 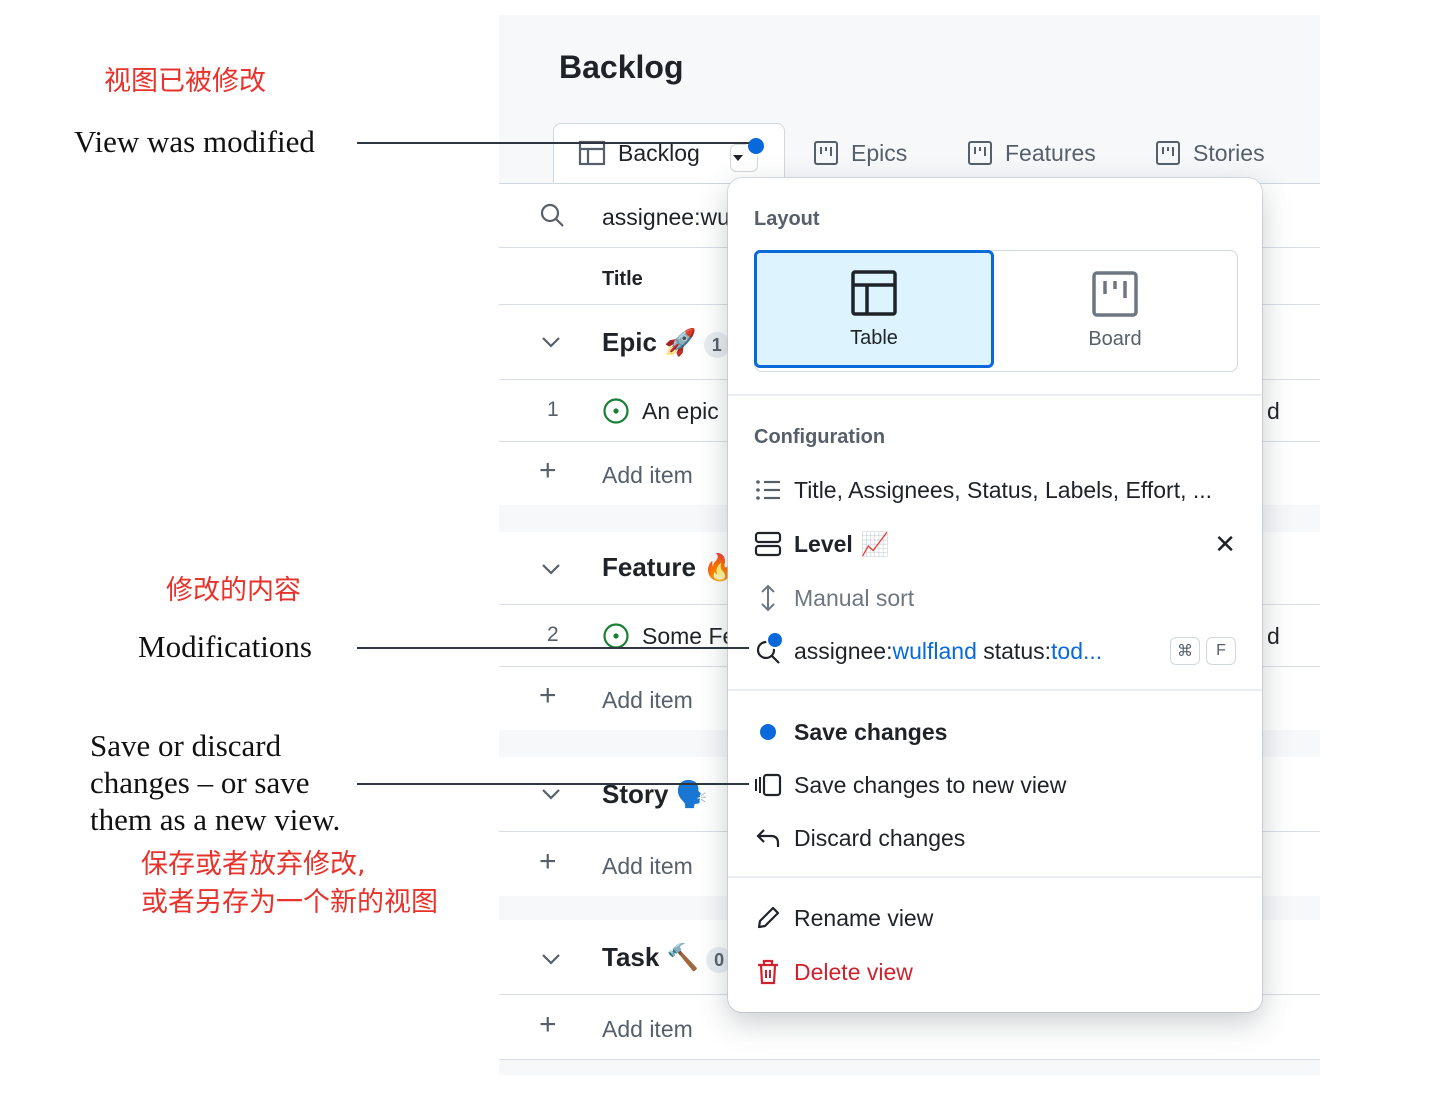 What do you see at coordinates (864, 917) in the screenshot?
I see `rename-view-label: Rename view` at bounding box center [864, 917].